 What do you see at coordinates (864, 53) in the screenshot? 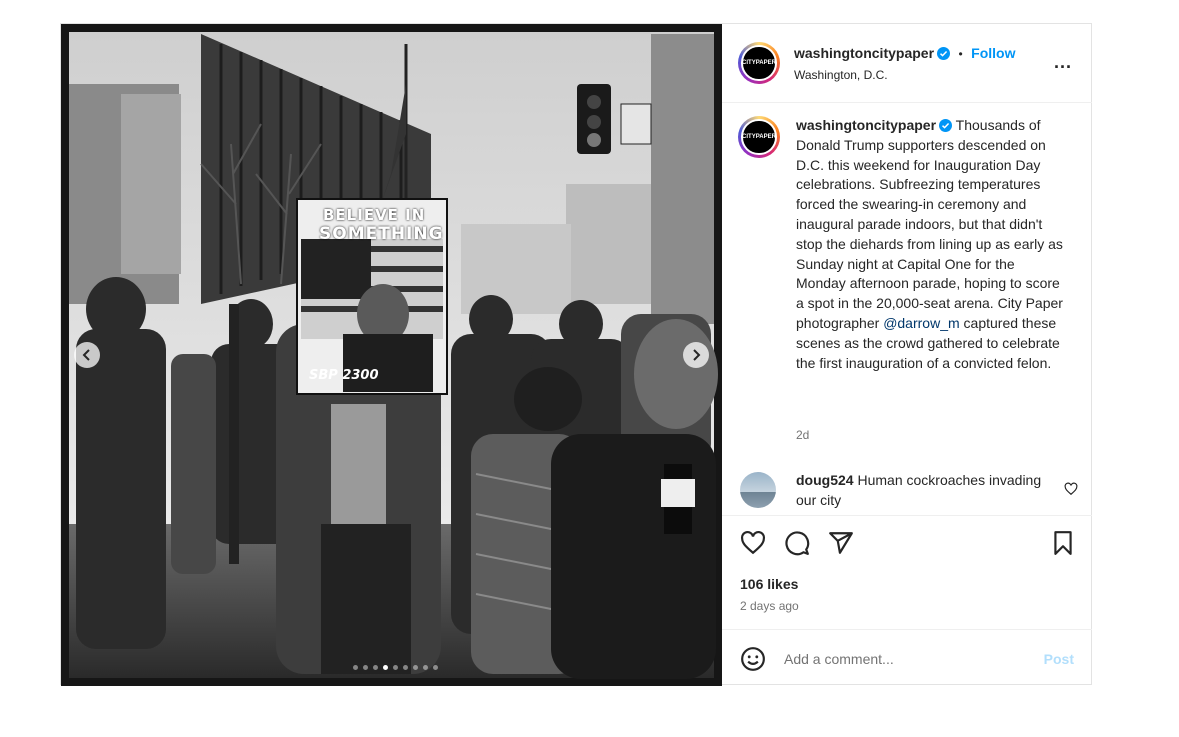
I see `author-username: washingtoncitypaper` at bounding box center [864, 53].